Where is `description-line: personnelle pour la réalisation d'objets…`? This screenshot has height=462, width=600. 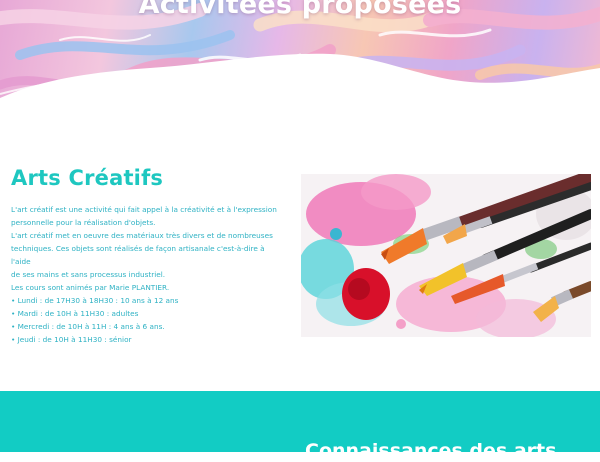 description-line: personnelle pour la réalisation d'objets… is located at coordinates (83, 222).